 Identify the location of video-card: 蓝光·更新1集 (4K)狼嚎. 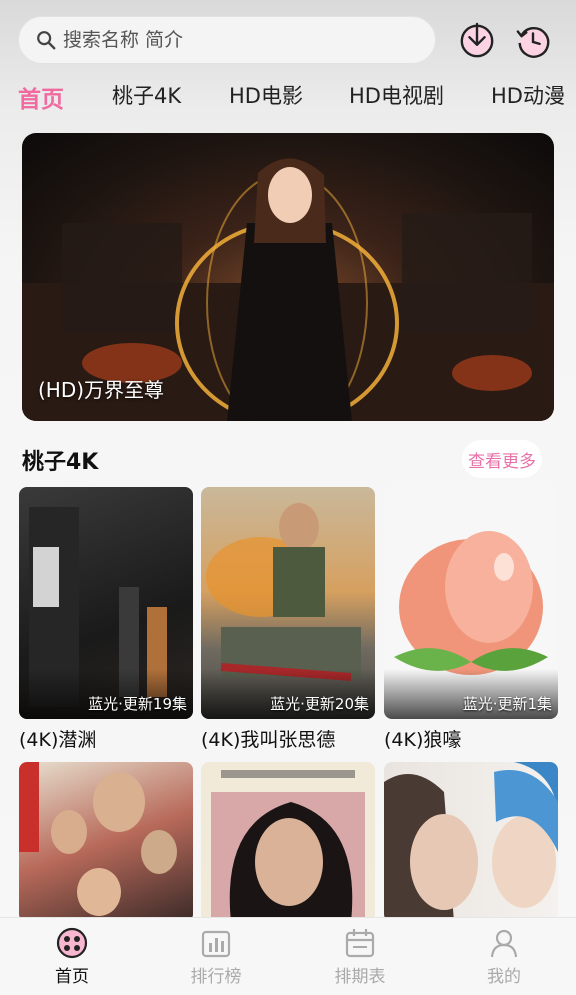
(471, 619).